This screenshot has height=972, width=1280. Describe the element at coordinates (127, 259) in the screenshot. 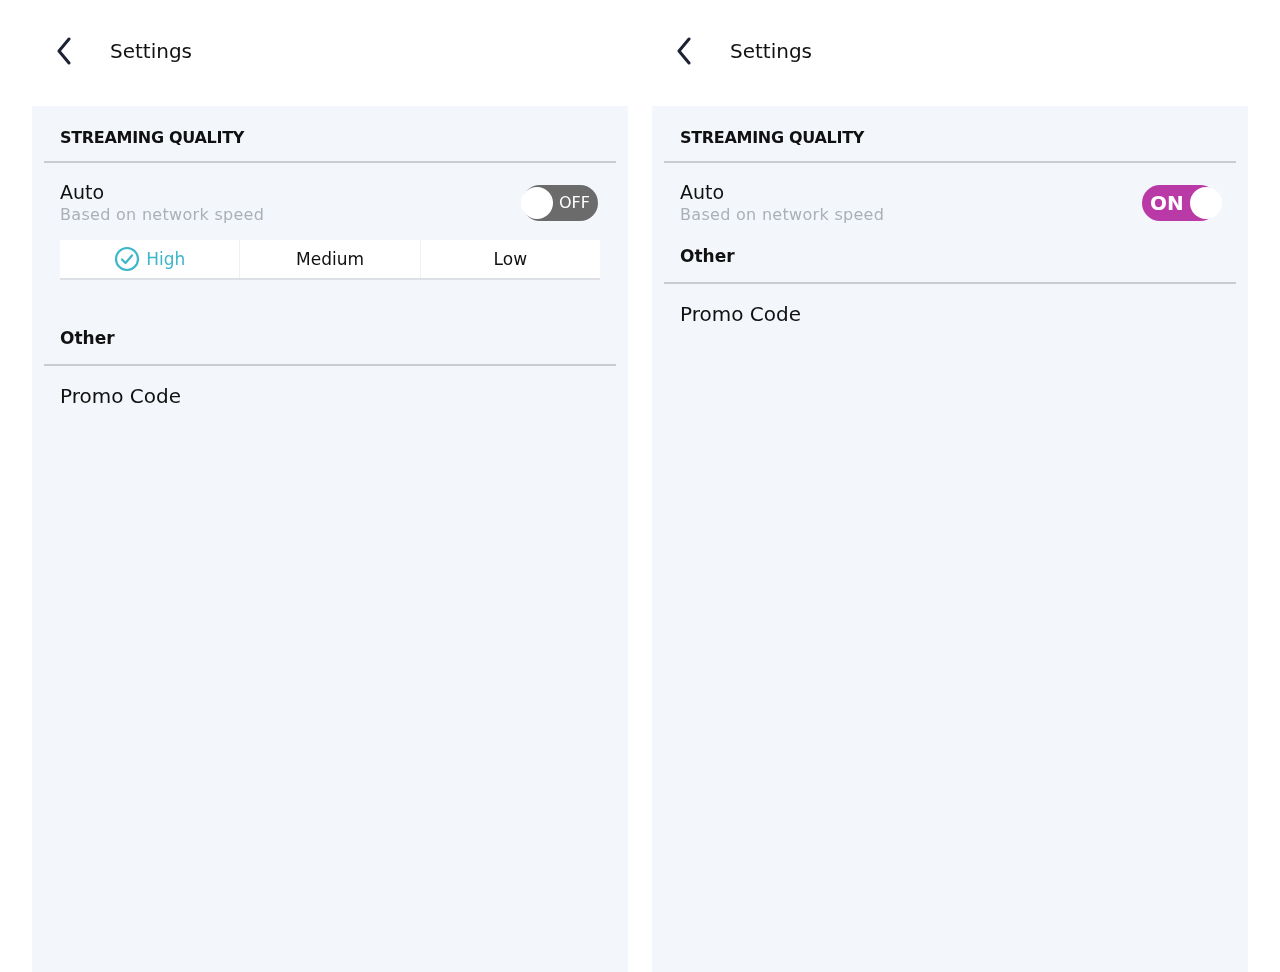

I see `check-circle-icon` at that location.